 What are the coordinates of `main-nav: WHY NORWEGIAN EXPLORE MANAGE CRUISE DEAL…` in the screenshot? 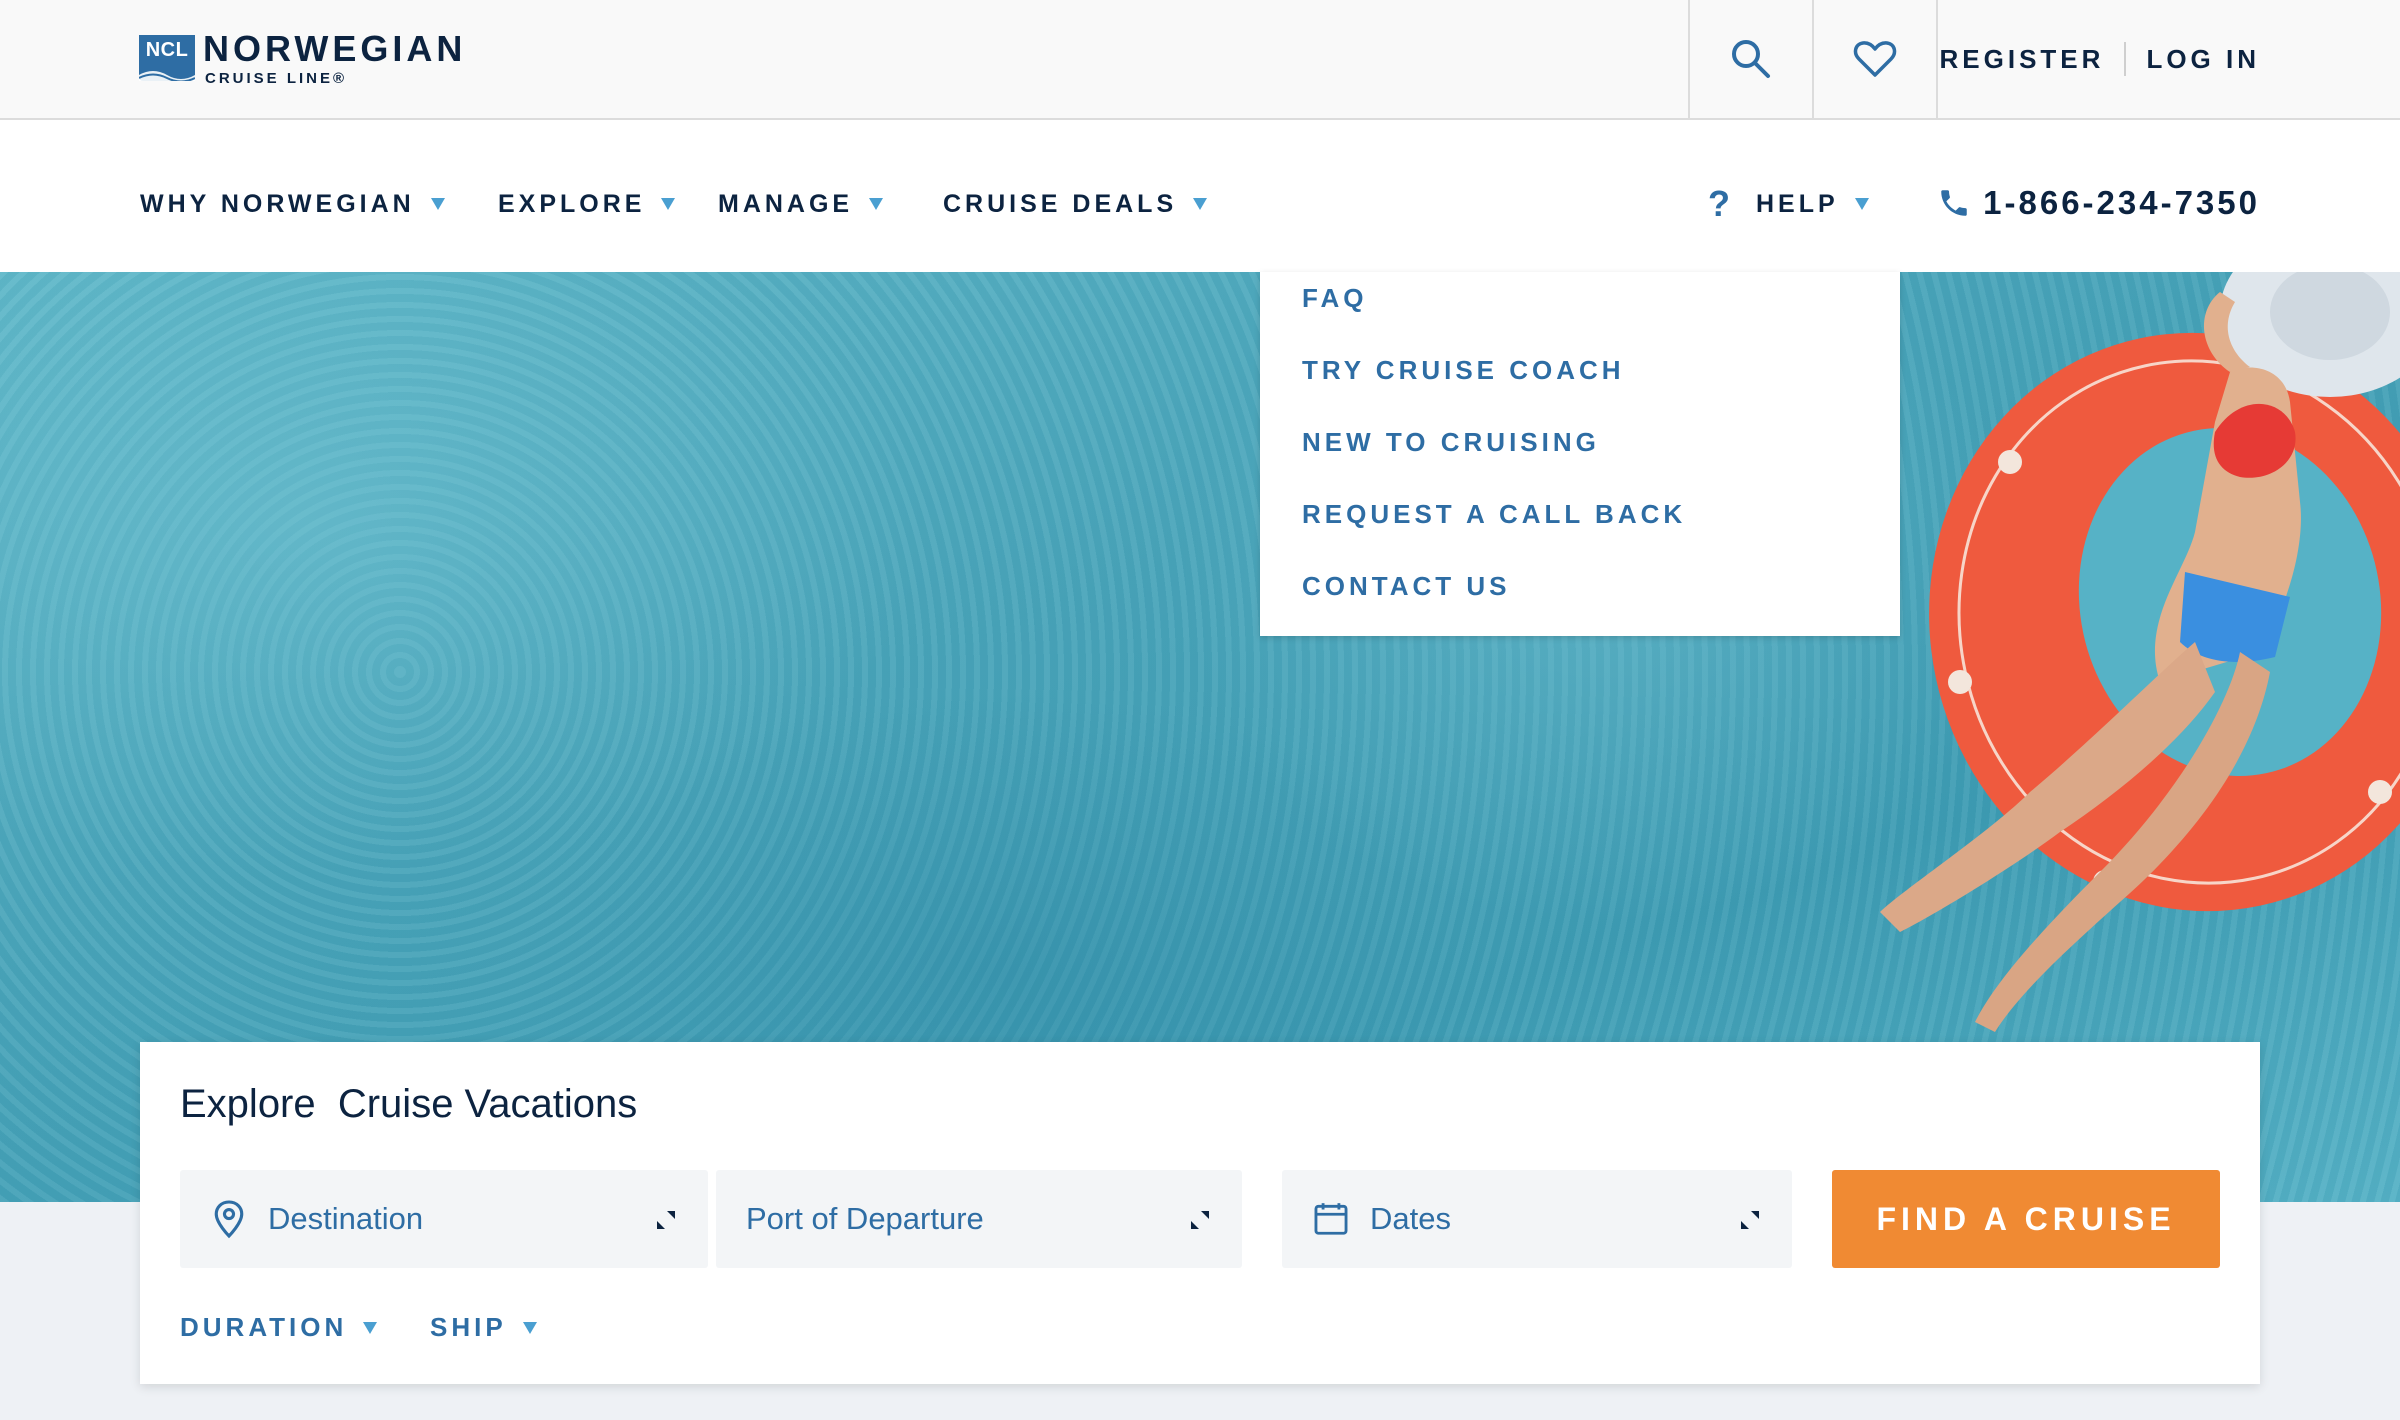 It's located at (1200, 196).